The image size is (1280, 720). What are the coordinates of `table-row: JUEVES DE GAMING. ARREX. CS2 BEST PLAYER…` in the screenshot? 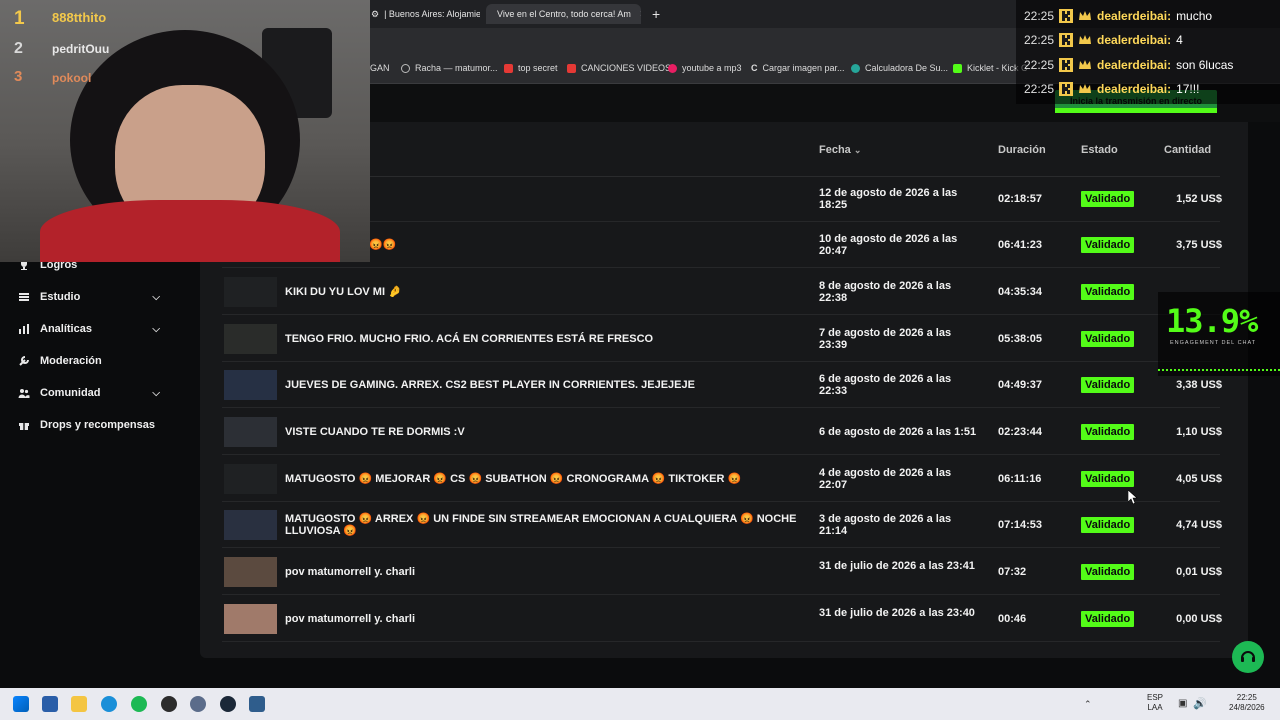 It's located at (722, 385).